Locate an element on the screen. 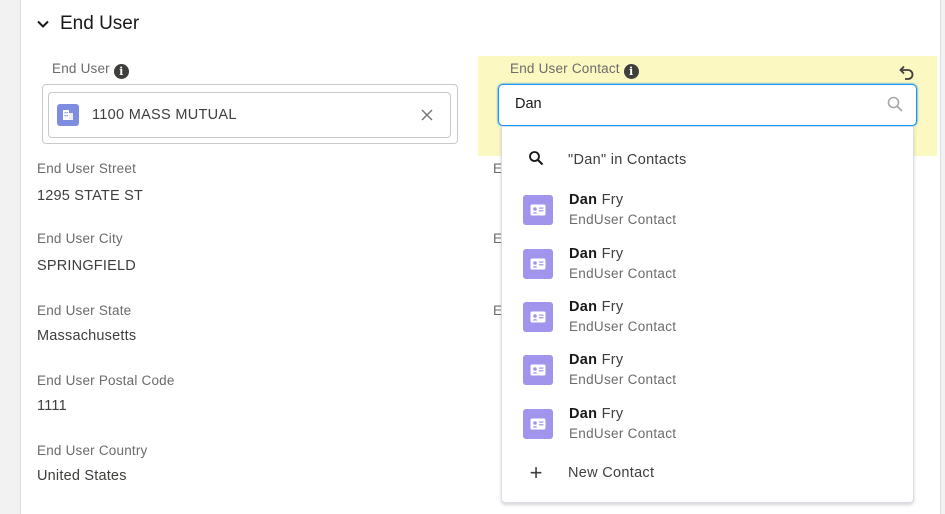 Image resolution: width=945 pixels, height=514 pixels. end-user-label-wrap: End User i is located at coordinates (90, 70).